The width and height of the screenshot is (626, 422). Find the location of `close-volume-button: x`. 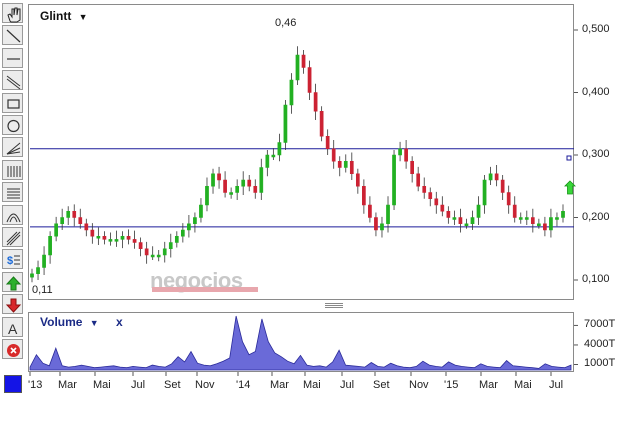

close-volume-button: x is located at coordinates (119, 322).